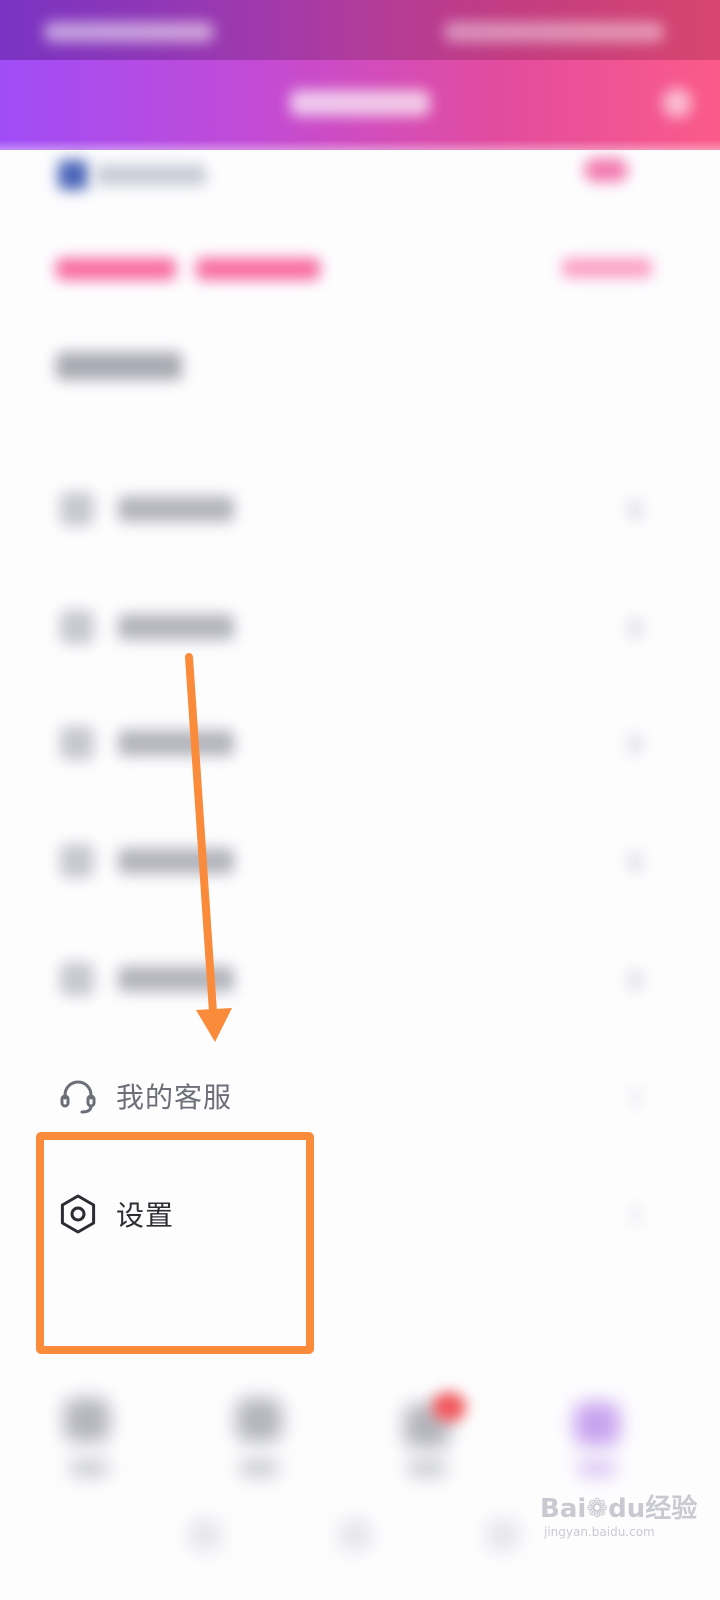 The height and width of the screenshot is (1600, 720). I want to click on annotation-highlight-box, so click(175, 1243).